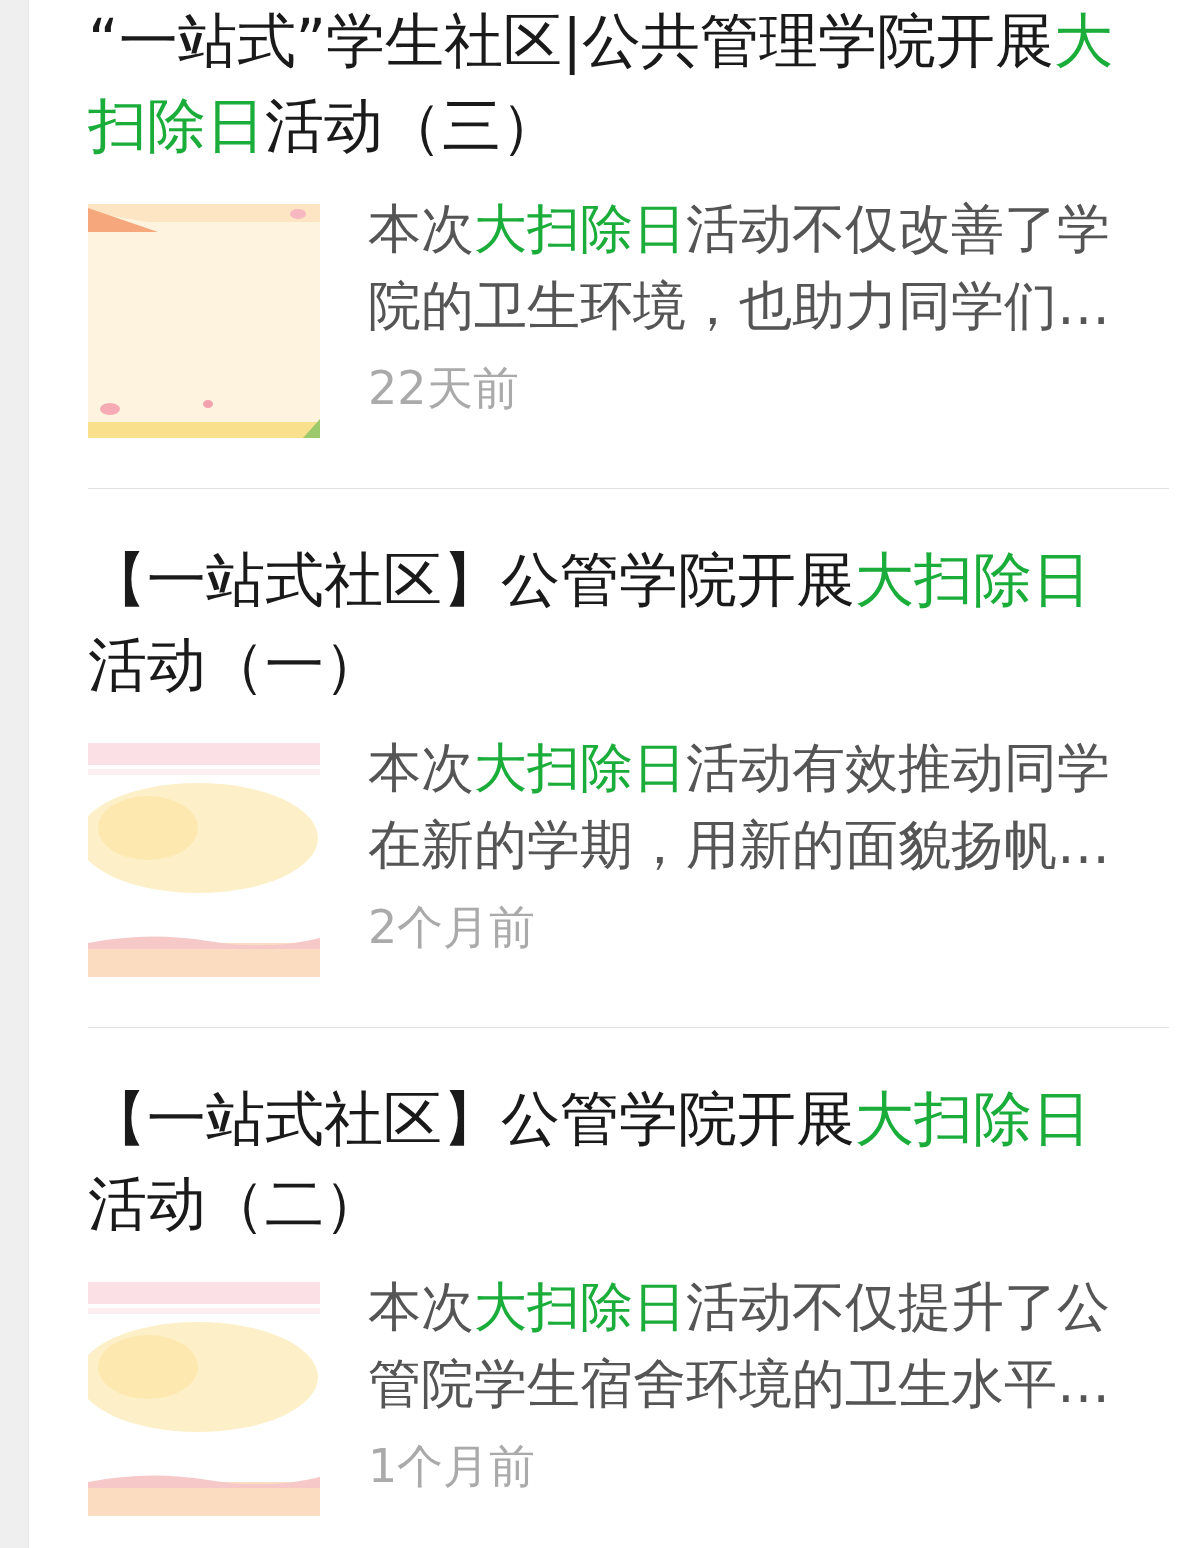 This screenshot has width=1204, height=1548. I want to click on article-title: 【一站式社区】公管学院开展大扫除日 活动（一）, so click(618, 622).